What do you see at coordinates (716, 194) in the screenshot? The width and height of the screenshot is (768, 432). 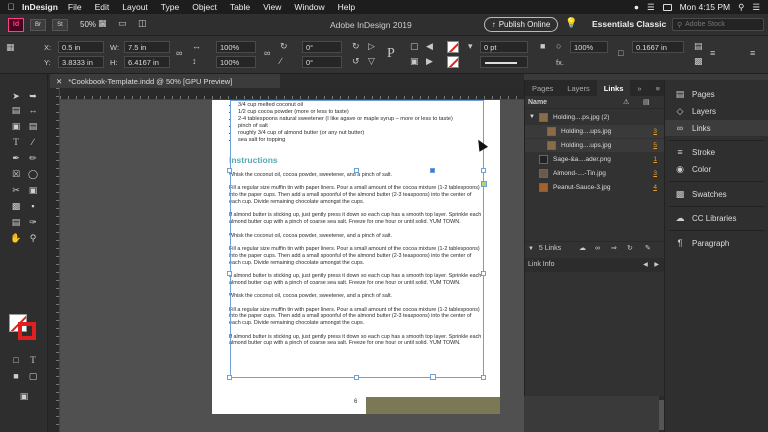 I see `dock-item-swatches: ▩ Swatches` at bounding box center [716, 194].